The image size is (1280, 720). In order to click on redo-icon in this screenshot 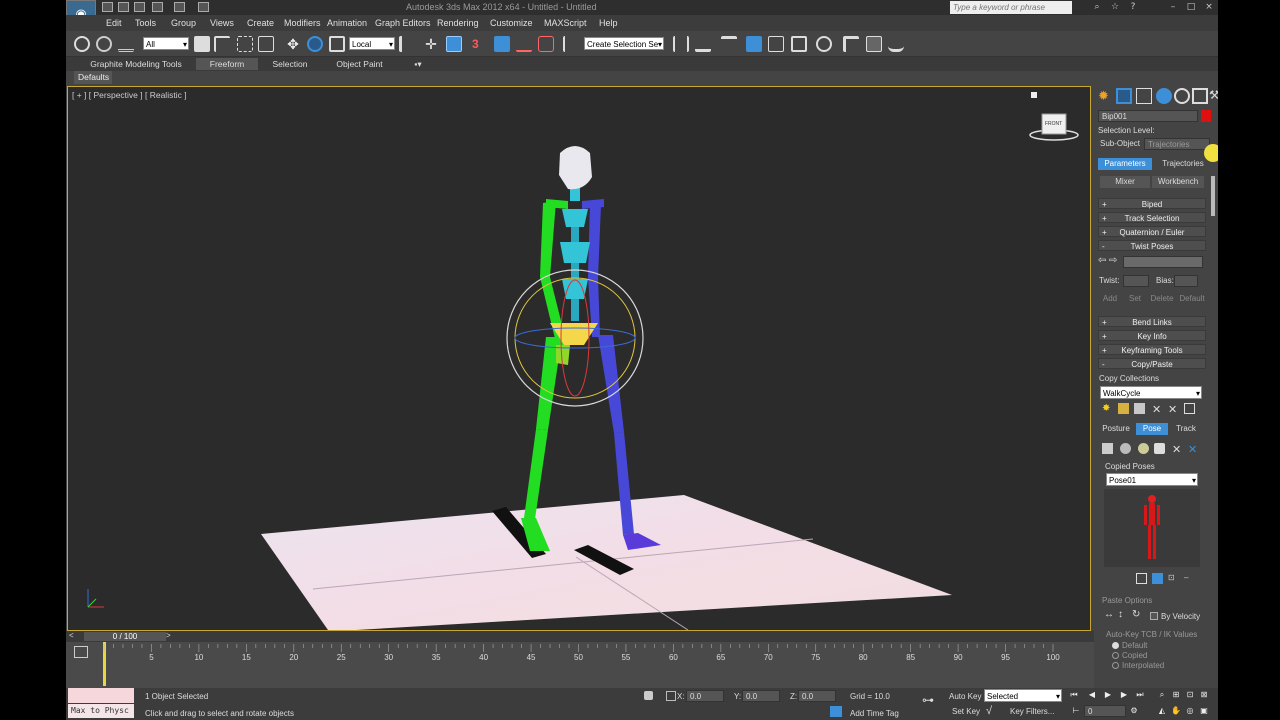, I will do `click(179, 7)`.